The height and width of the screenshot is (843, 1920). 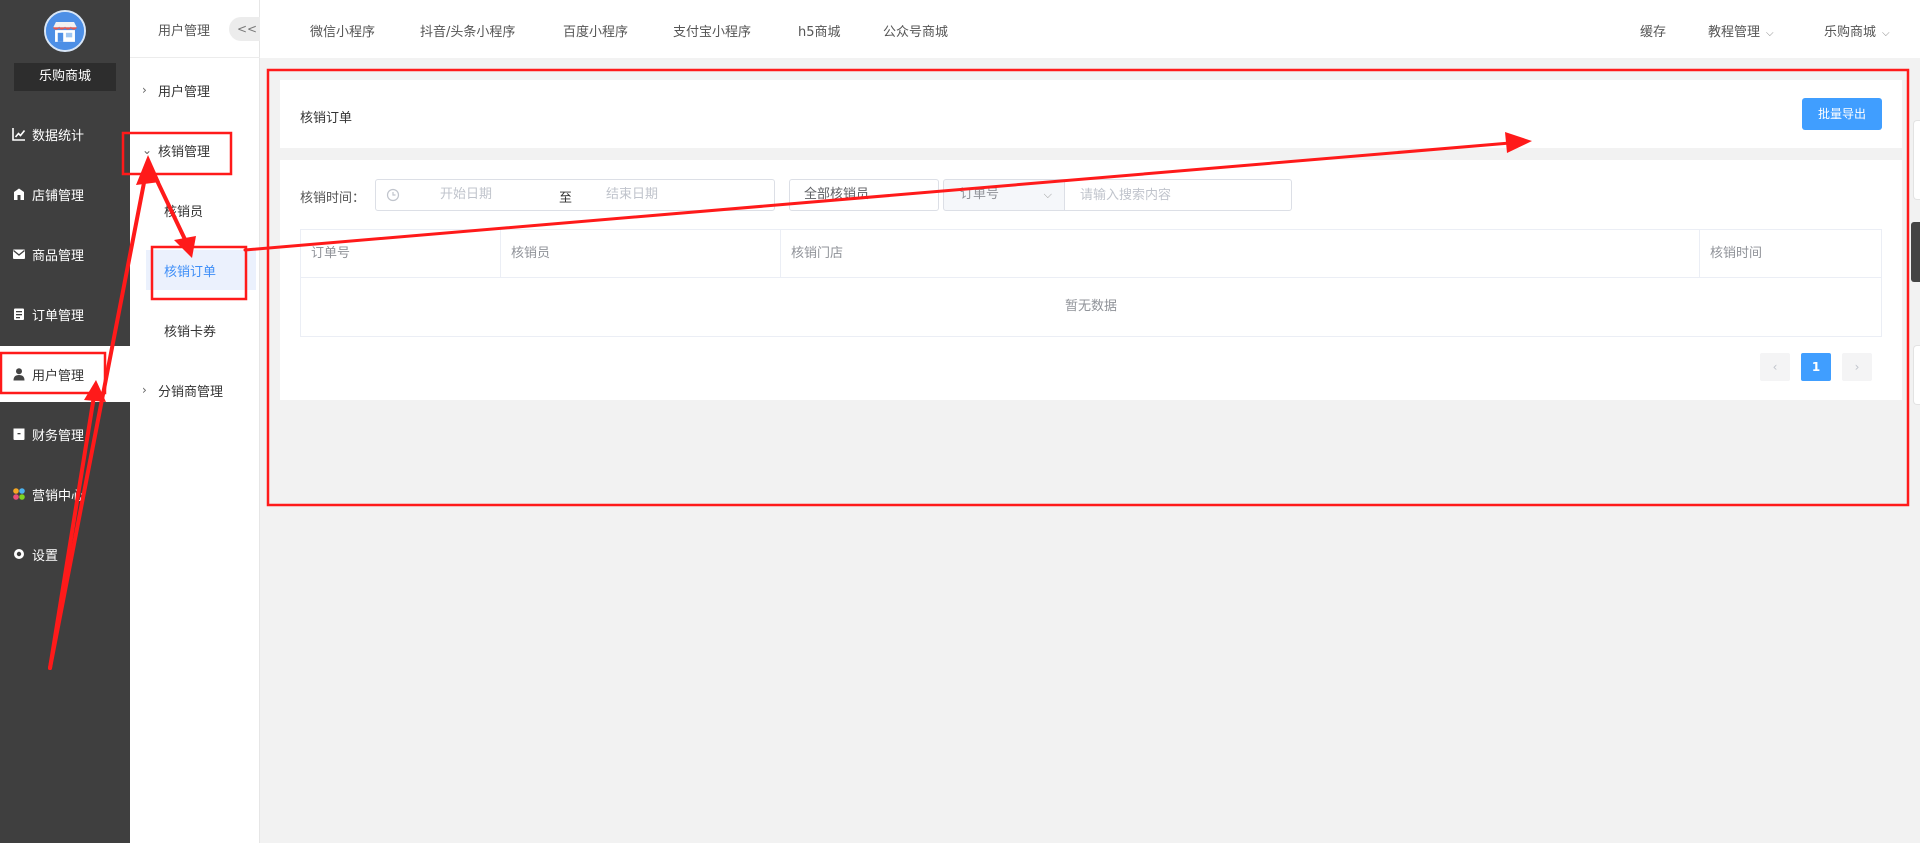 I want to click on sidebar-item-label: 数据统计, so click(x=58, y=136).